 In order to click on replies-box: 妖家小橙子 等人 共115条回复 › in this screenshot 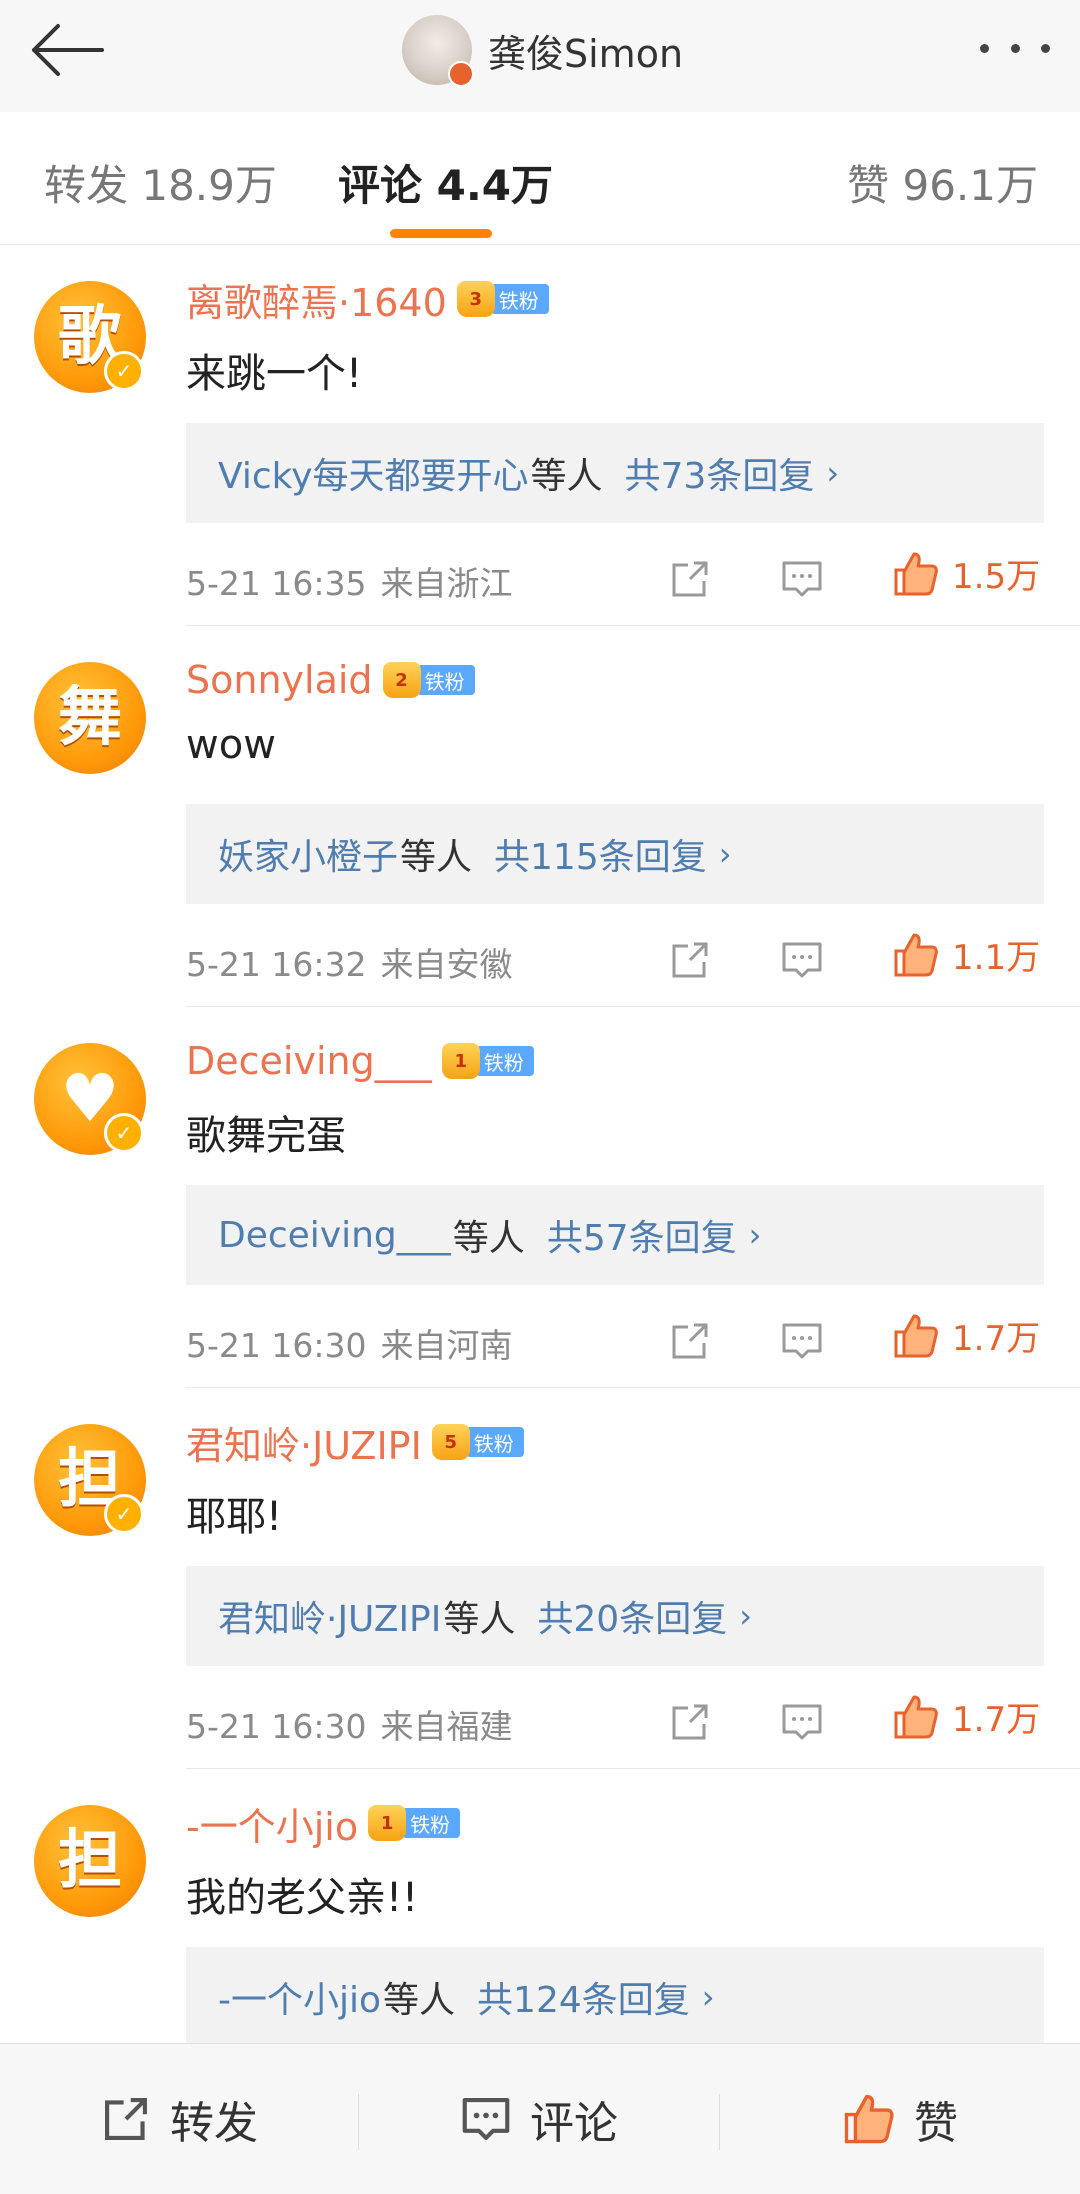, I will do `click(615, 854)`.